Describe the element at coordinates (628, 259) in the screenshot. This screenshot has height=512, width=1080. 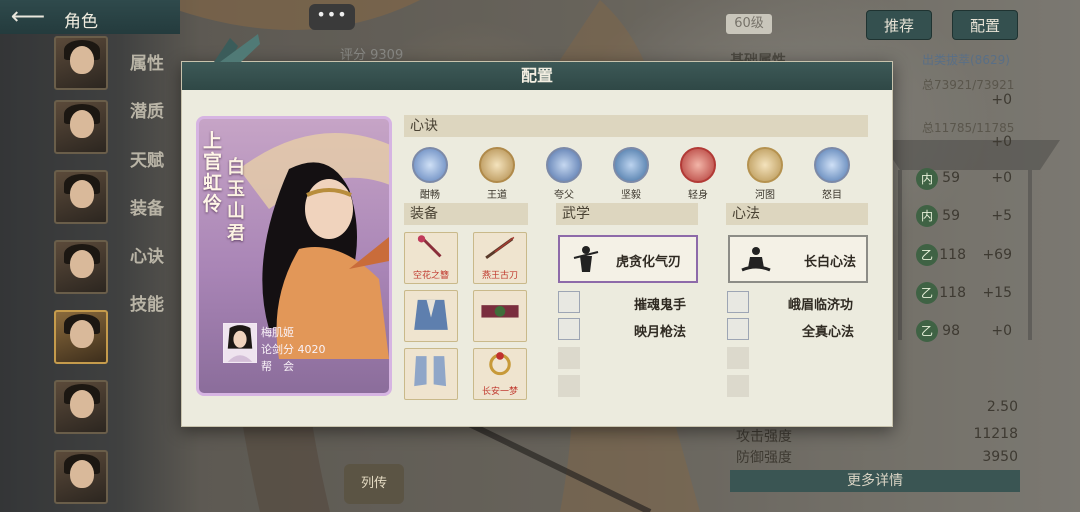
I see `wuxue-main-slot: 虎贪化气刃` at that location.